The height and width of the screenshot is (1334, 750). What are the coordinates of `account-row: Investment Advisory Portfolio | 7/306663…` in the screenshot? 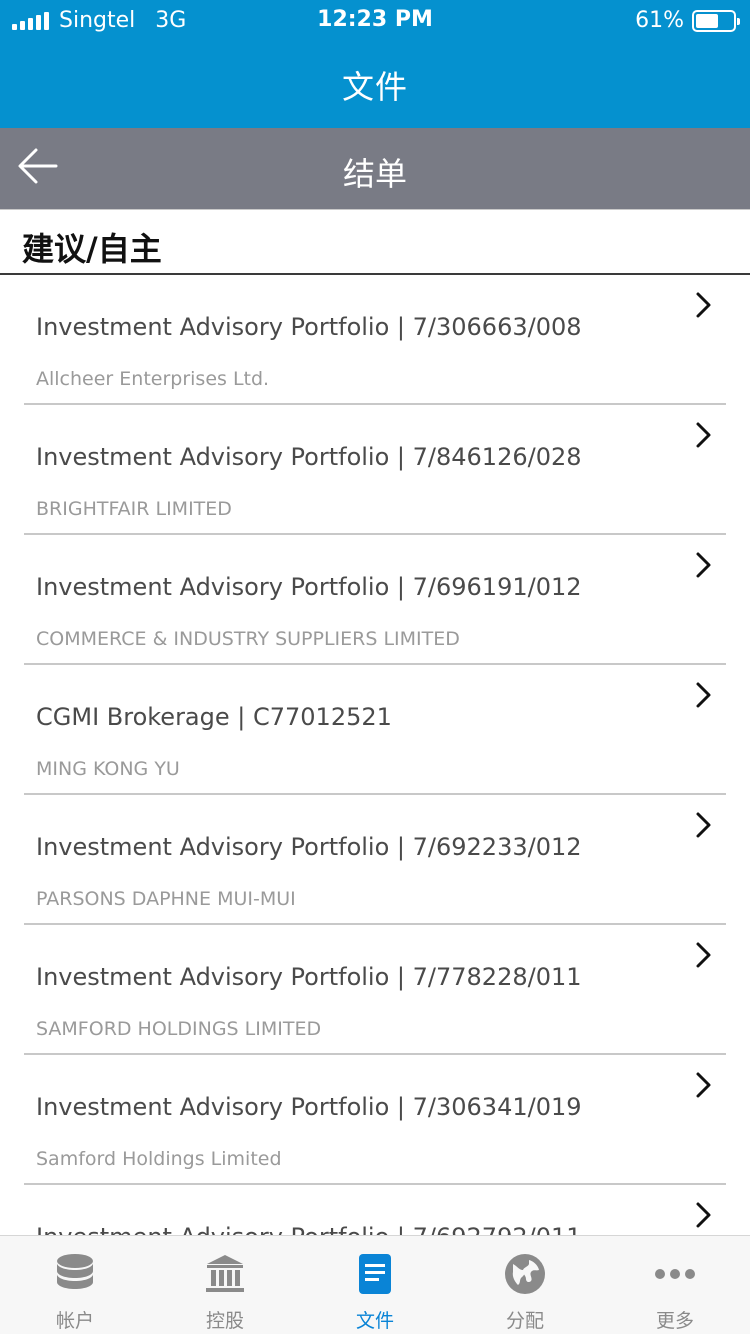 It's located at (375, 340).